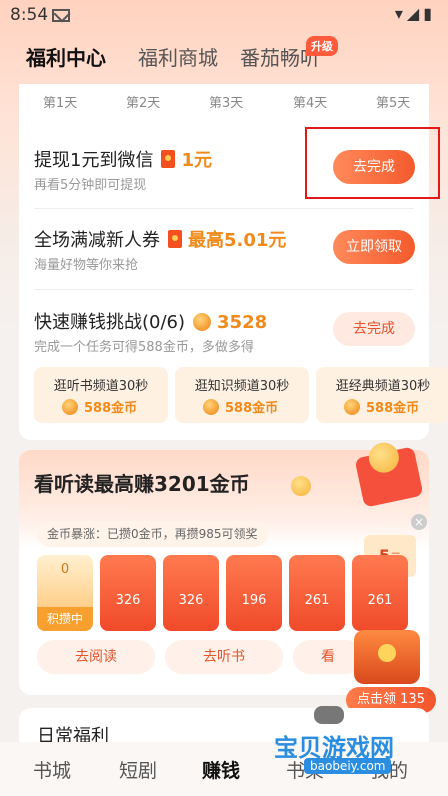 Image resolution: width=448 pixels, height=796 pixels. I want to click on day-label: 第4天, so click(310, 103).